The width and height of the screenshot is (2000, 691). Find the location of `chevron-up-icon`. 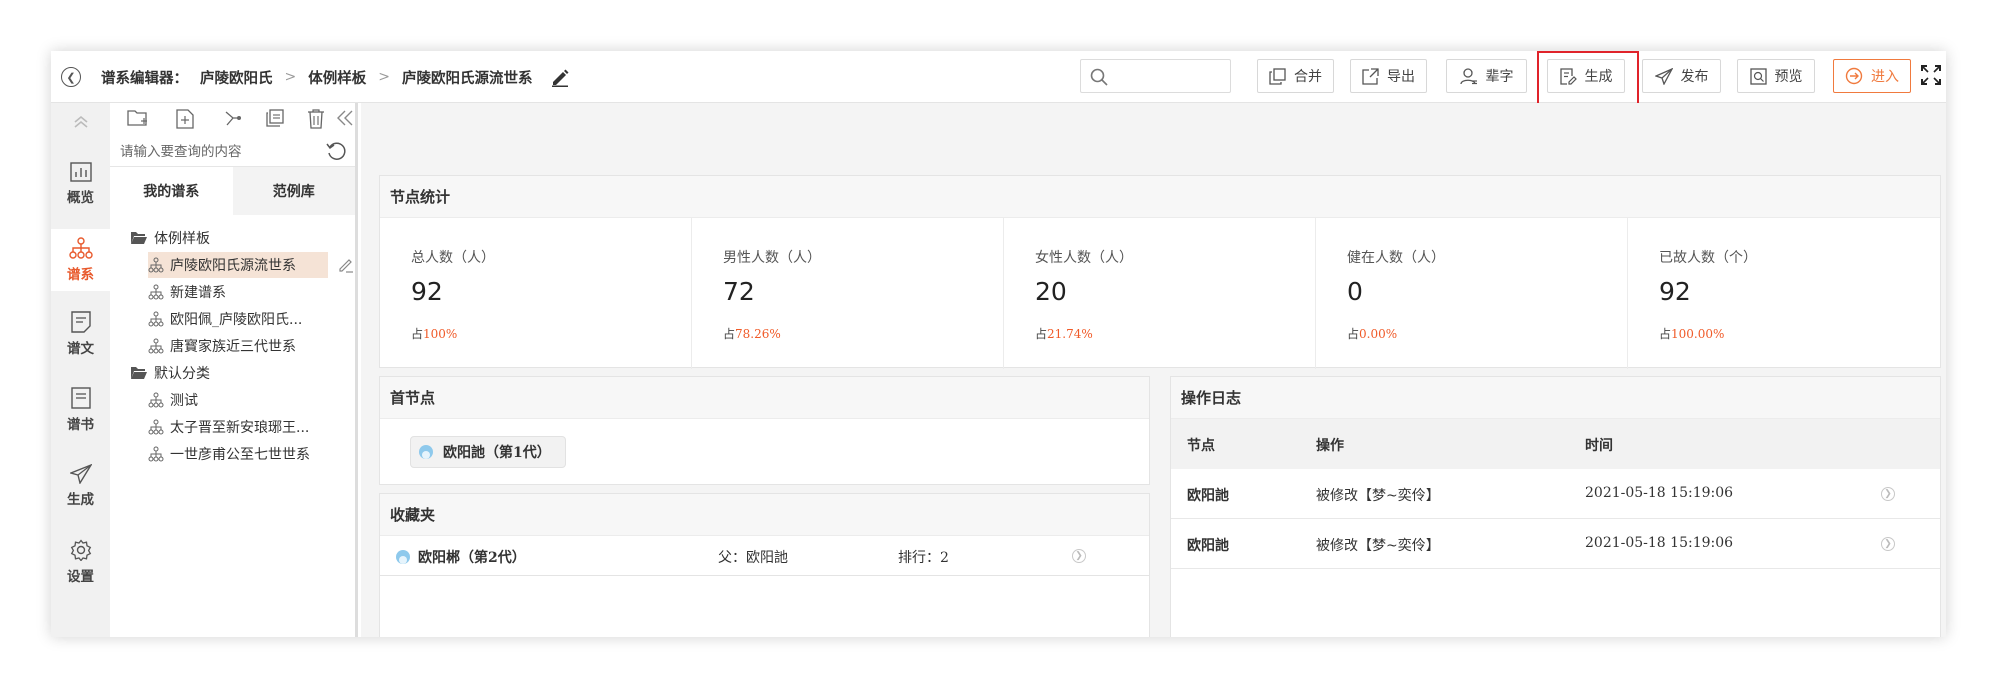

chevron-up-icon is located at coordinates (81, 122).